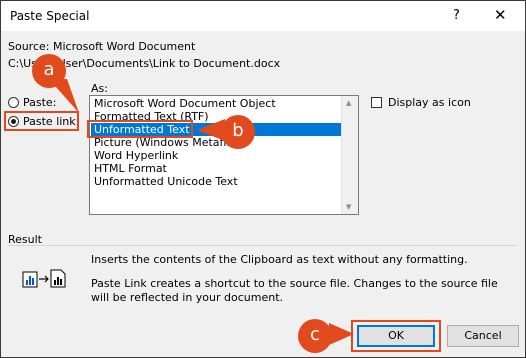 Image resolution: width=526 pixels, height=358 pixels. What do you see at coordinates (483, 336) in the screenshot?
I see `cancel-button: Cancel` at bounding box center [483, 336].